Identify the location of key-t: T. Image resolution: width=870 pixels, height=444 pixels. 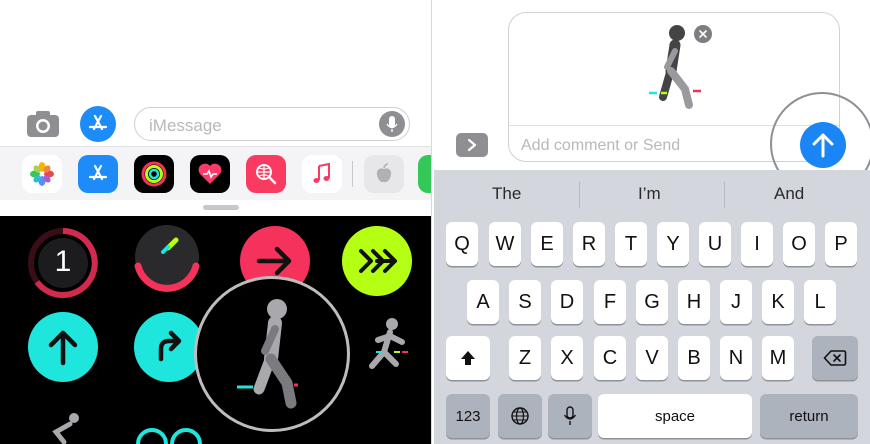
(631, 244).